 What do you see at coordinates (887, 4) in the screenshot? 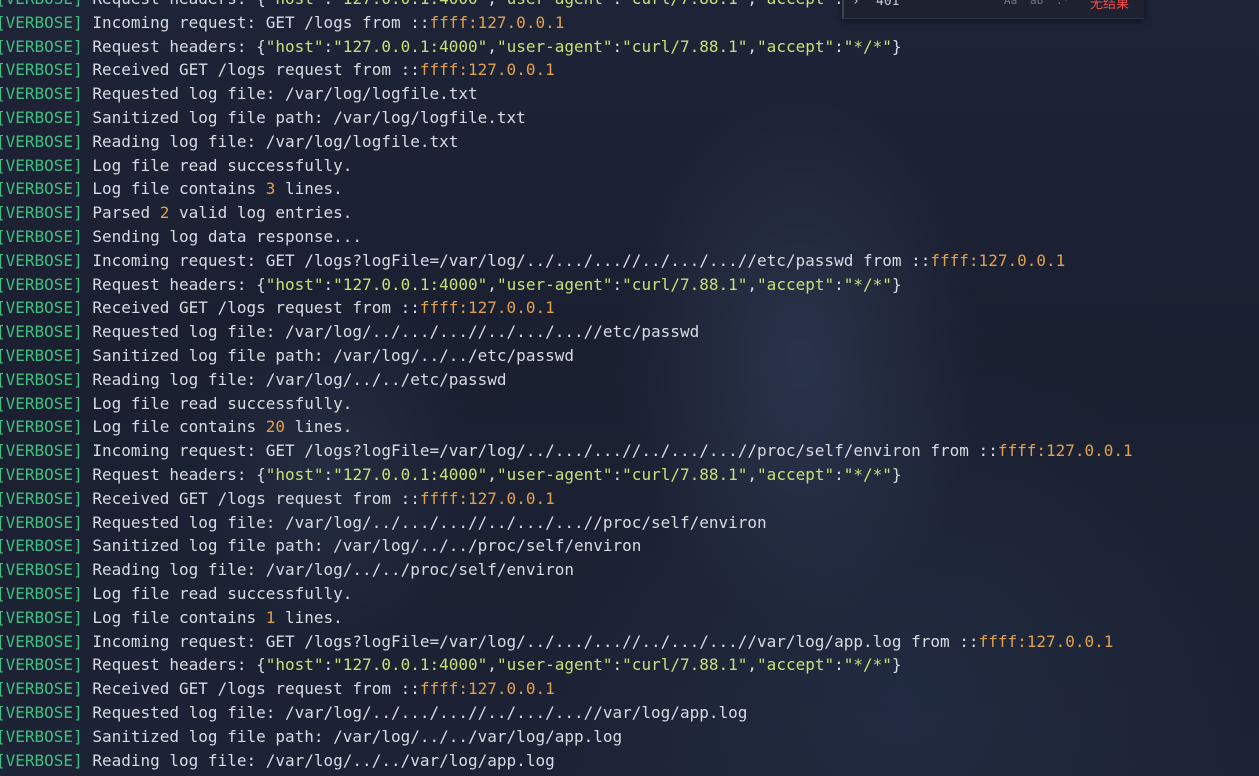
I see `find-input: 401` at bounding box center [887, 4].